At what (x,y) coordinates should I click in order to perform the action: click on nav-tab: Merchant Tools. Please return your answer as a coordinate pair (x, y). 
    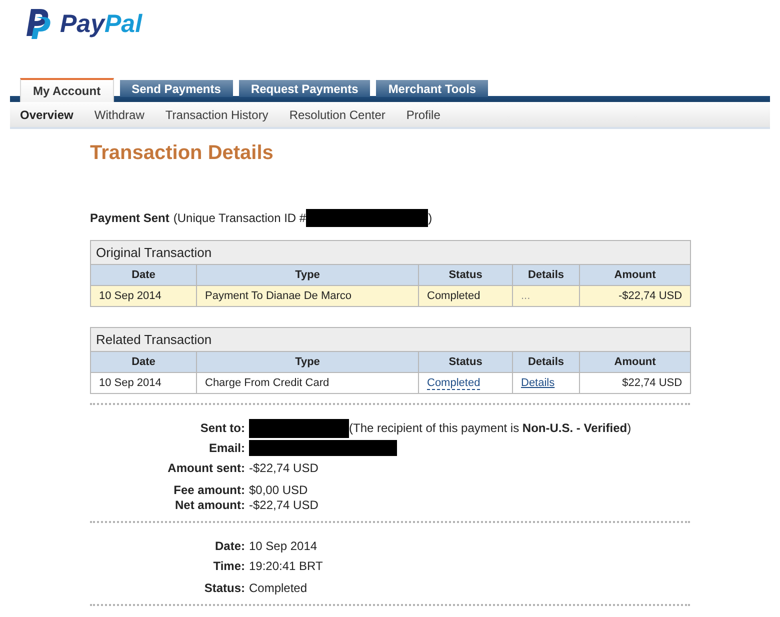
    Looking at the image, I should click on (432, 88).